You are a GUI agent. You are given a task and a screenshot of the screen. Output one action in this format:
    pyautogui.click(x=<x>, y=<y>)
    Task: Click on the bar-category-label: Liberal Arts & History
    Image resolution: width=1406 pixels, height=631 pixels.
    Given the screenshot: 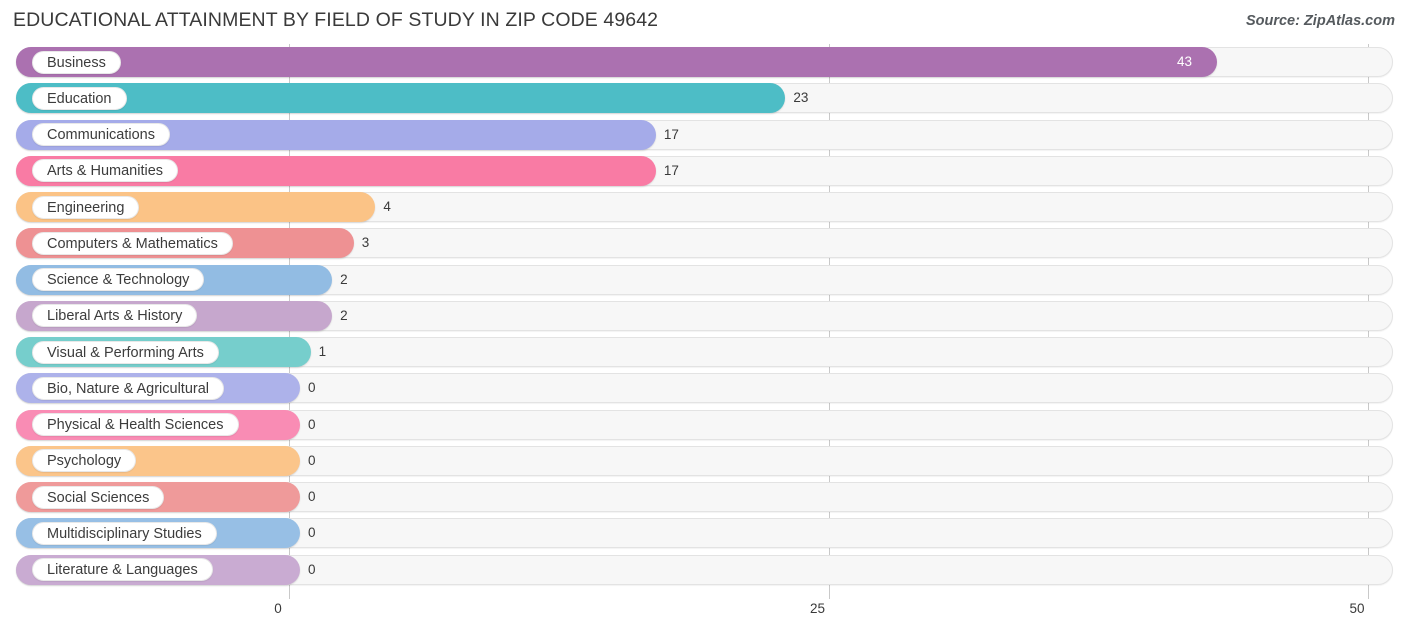 What is the action you would take?
    pyautogui.click(x=115, y=316)
    